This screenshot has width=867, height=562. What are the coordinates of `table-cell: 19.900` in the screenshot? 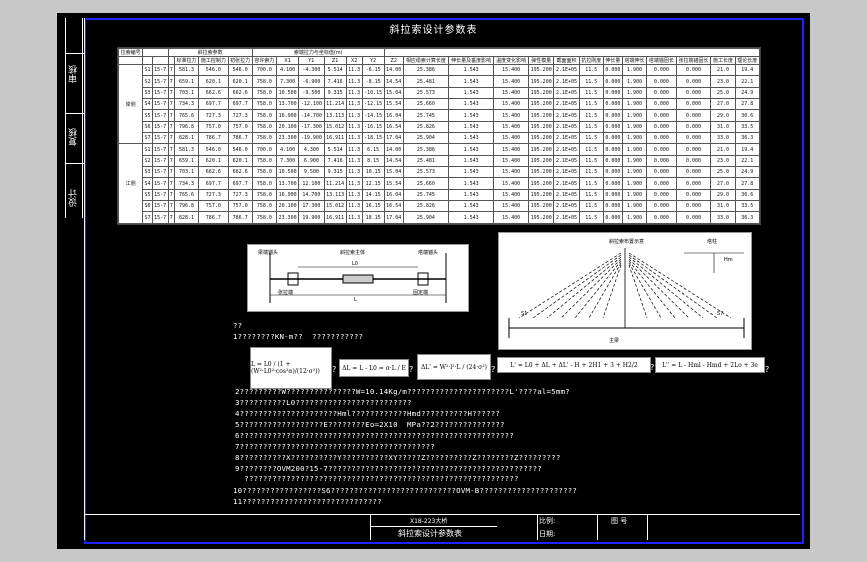 It's located at (311, 217).